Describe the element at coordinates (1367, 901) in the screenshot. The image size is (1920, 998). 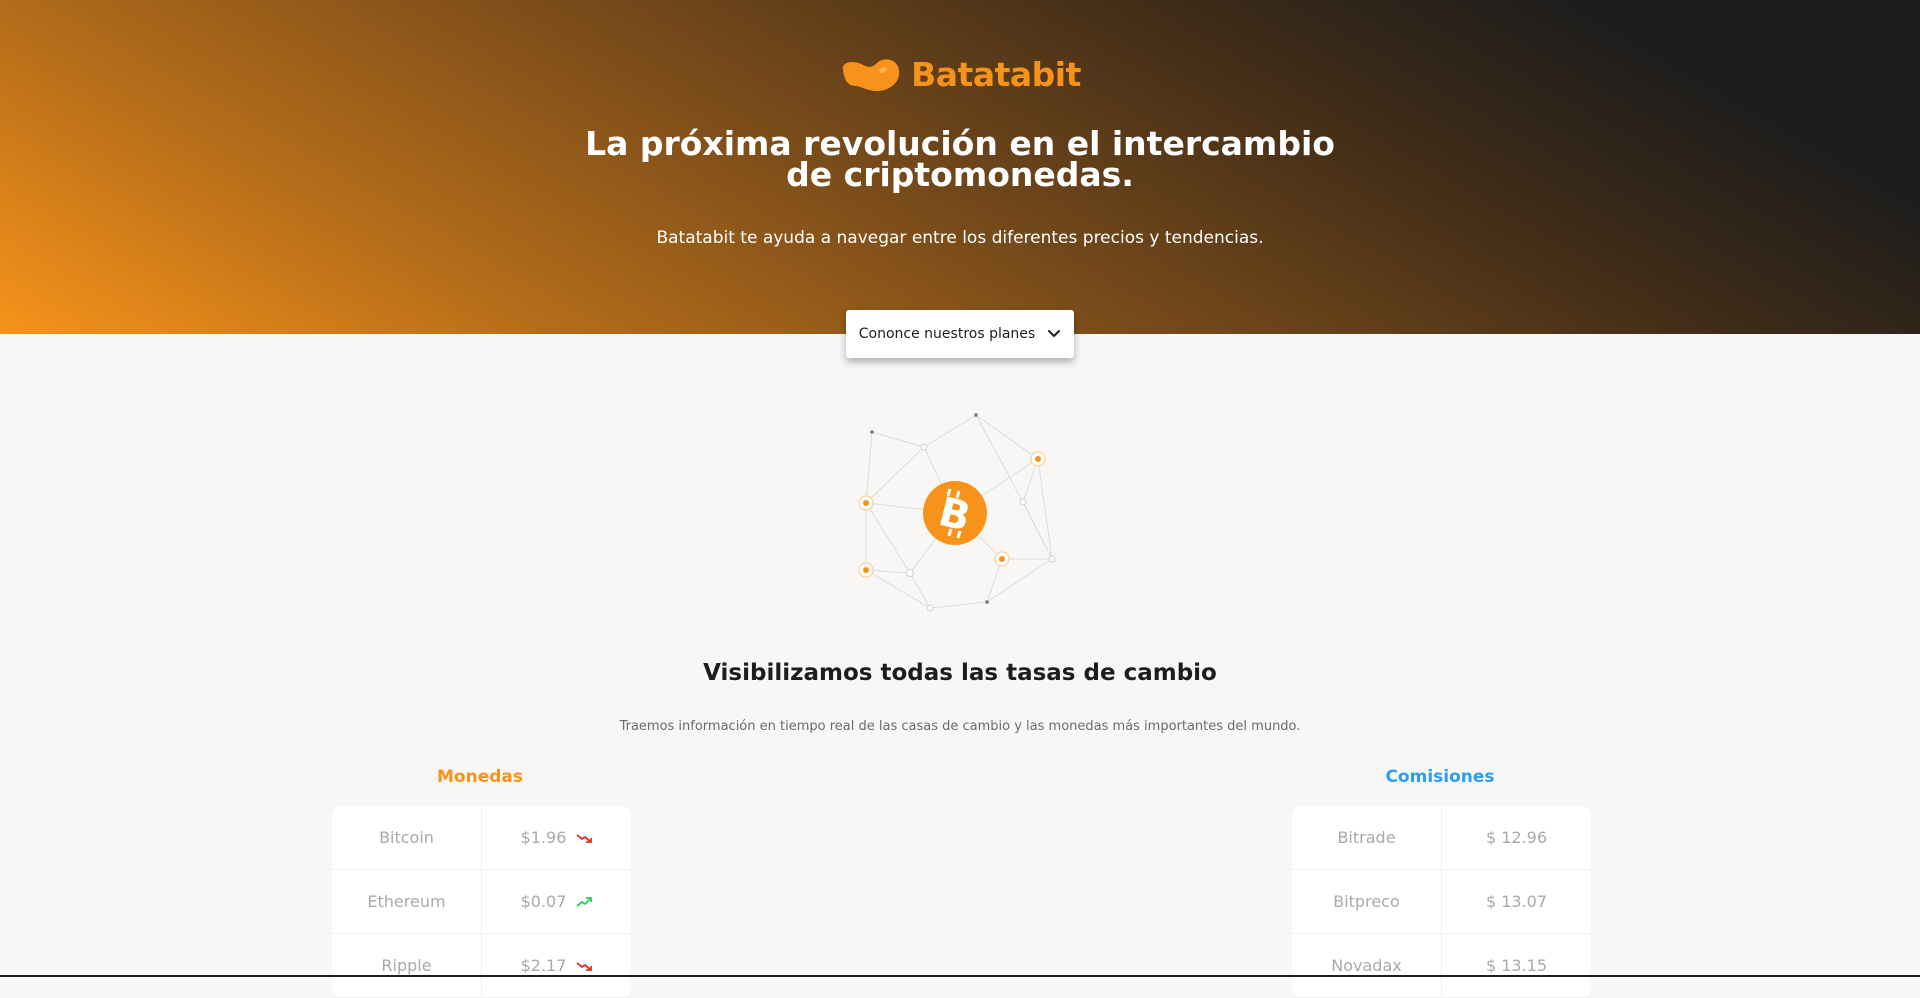
I see `exchange-name: Bitpreco` at that location.